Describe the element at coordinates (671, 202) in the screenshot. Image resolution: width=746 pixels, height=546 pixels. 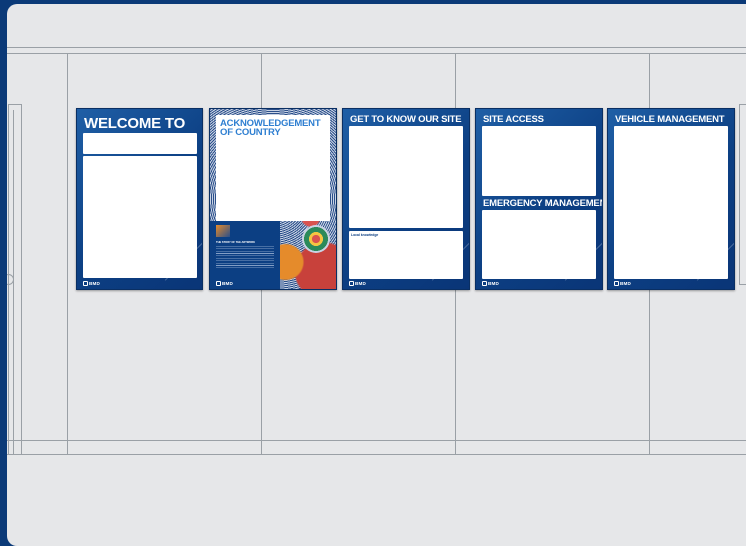
I see `vehicle-box` at that location.